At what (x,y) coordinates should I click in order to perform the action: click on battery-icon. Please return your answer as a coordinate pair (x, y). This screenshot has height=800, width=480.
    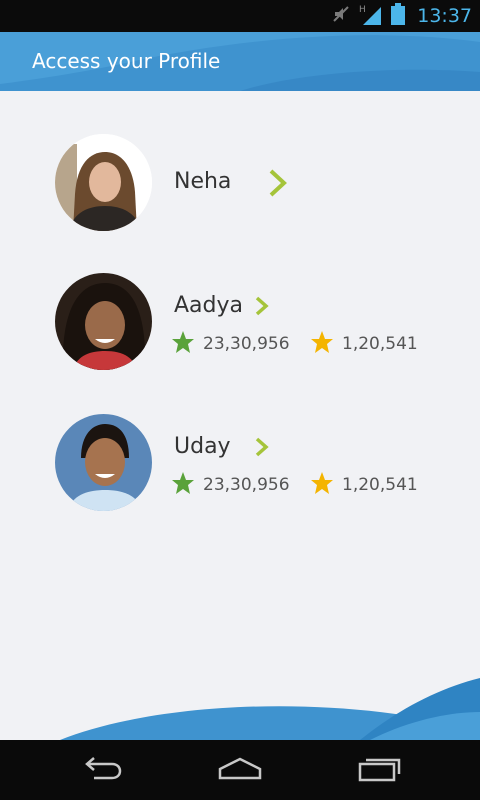
    Looking at the image, I should click on (398, 16).